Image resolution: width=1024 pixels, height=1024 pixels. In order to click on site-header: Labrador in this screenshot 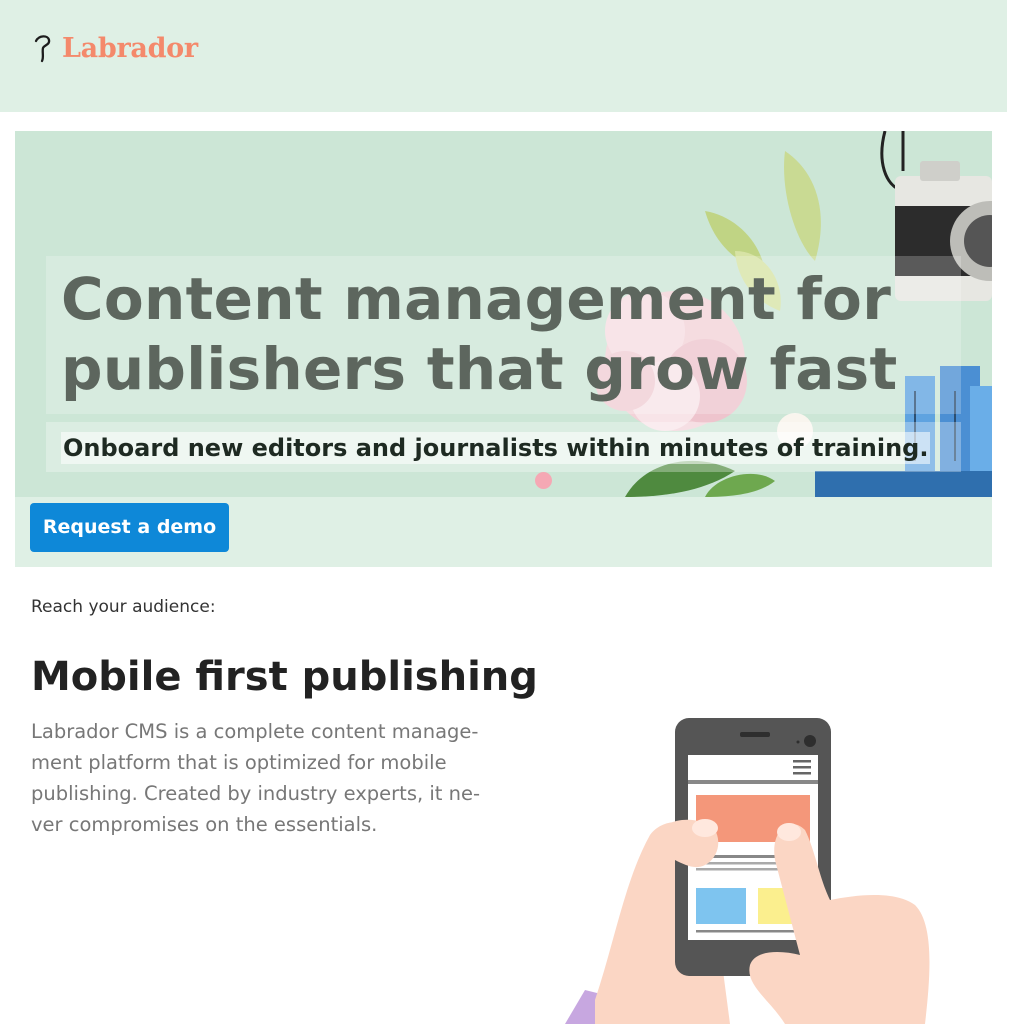, I will do `click(503, 56)`.